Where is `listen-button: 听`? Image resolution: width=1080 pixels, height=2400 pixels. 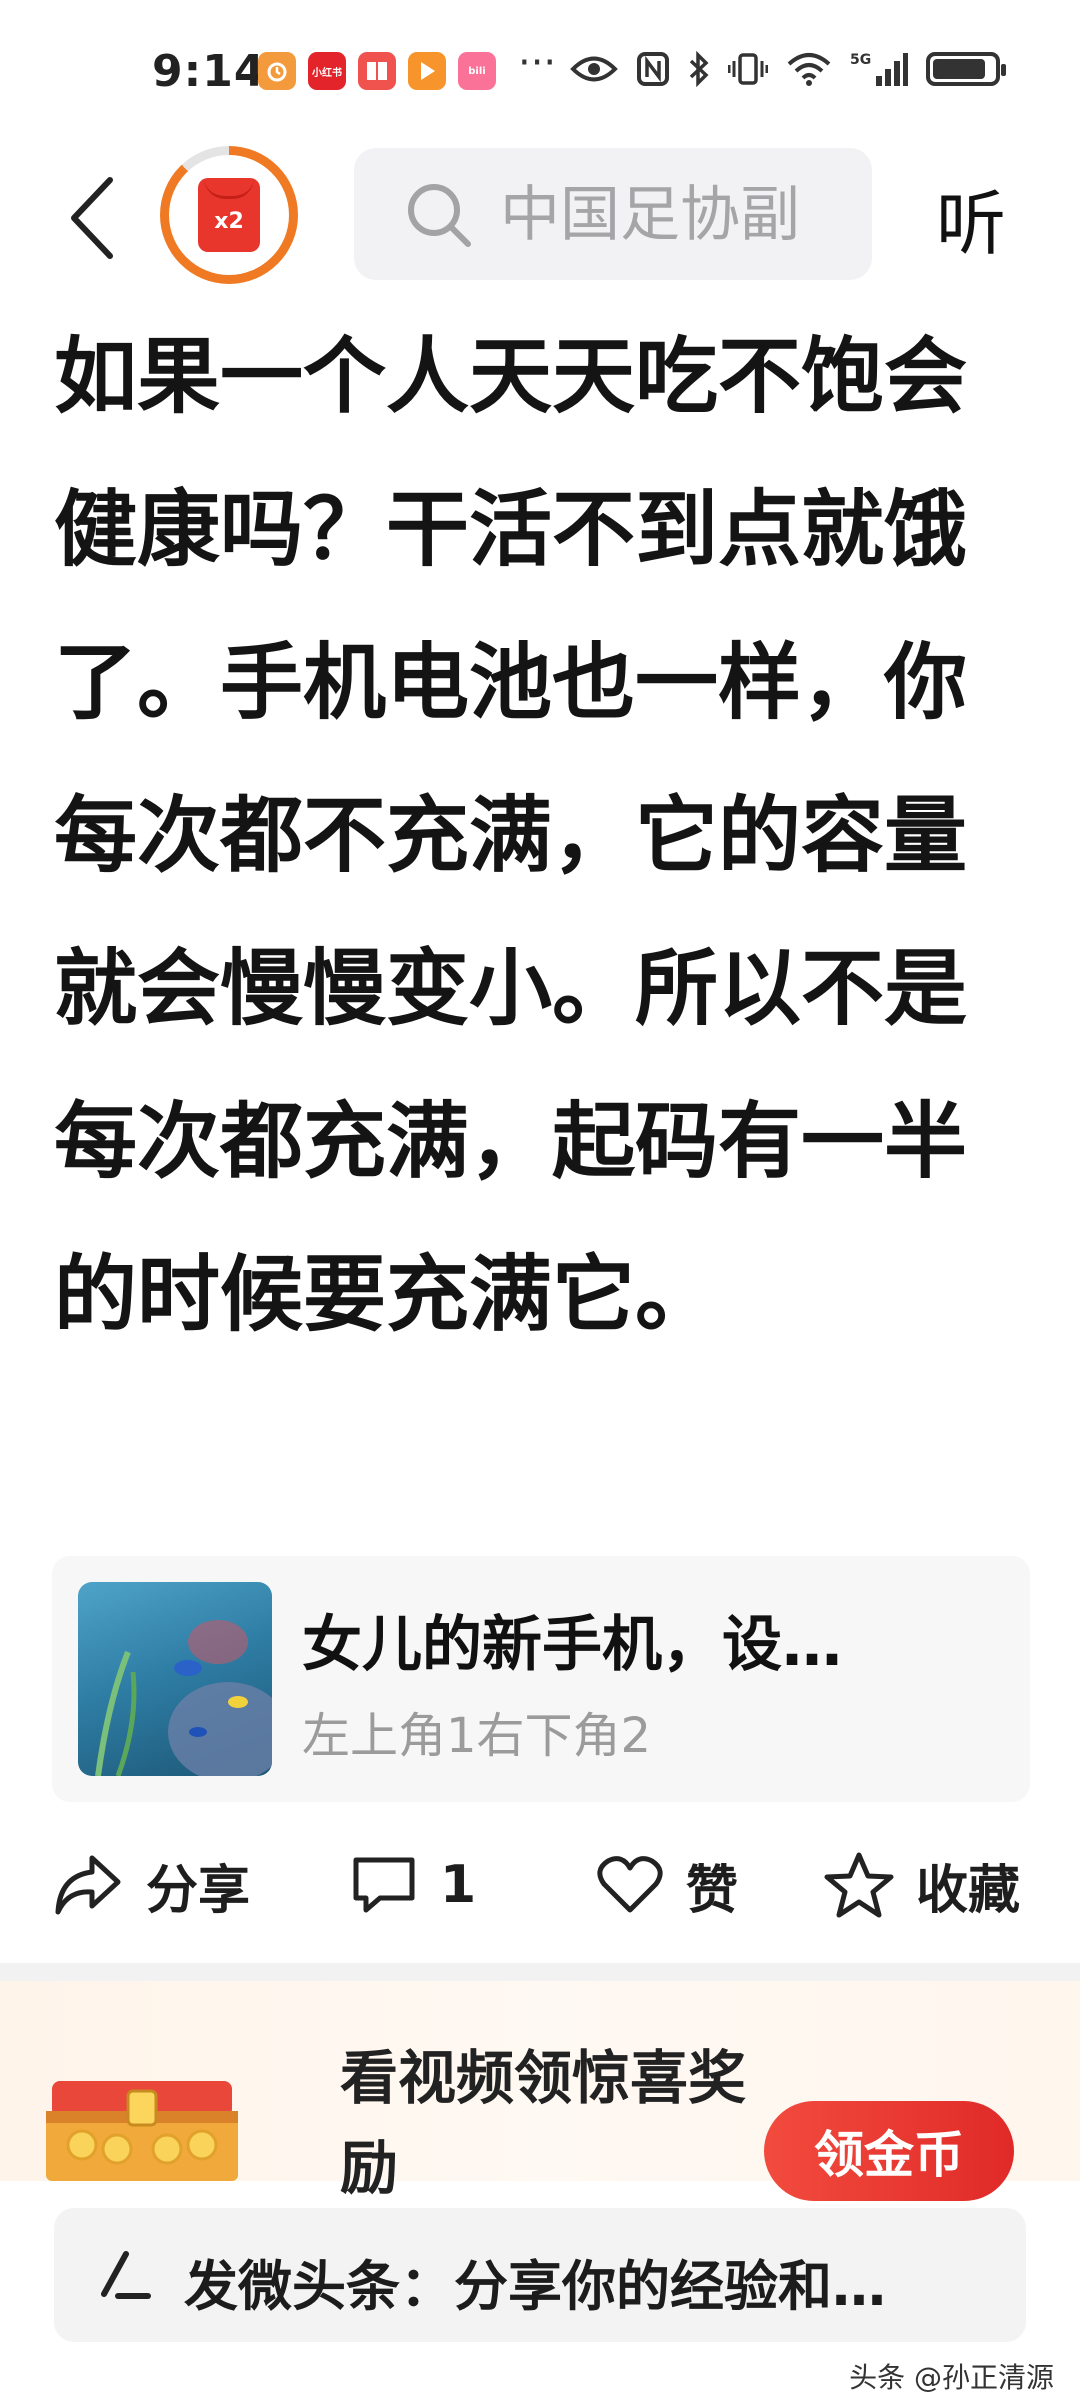
listen-button: 听 is located at coordinates (971, 218).